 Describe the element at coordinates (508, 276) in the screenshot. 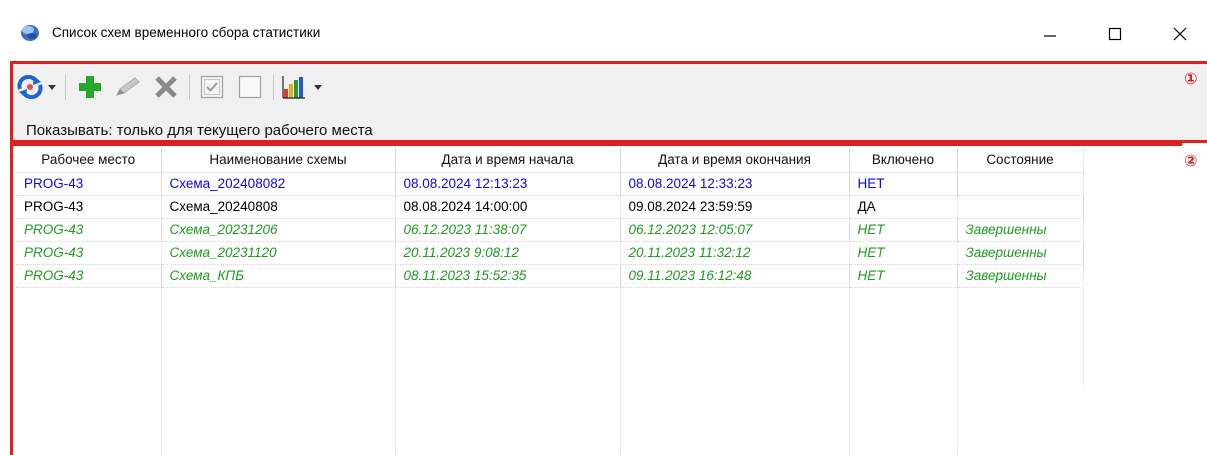

I see `cell-start-datetime: 08.11.2023 15:52:35` at that location.